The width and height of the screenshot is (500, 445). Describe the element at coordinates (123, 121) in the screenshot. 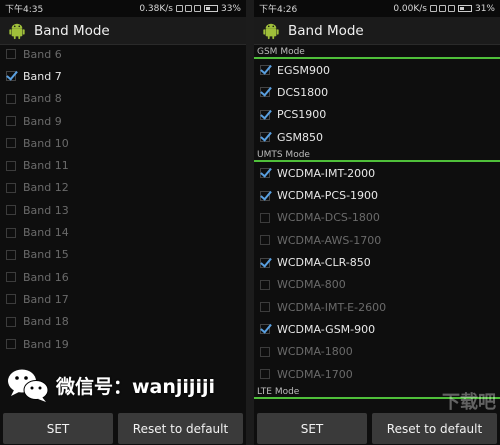

I see `checkbox-row: Band 9` at that location.